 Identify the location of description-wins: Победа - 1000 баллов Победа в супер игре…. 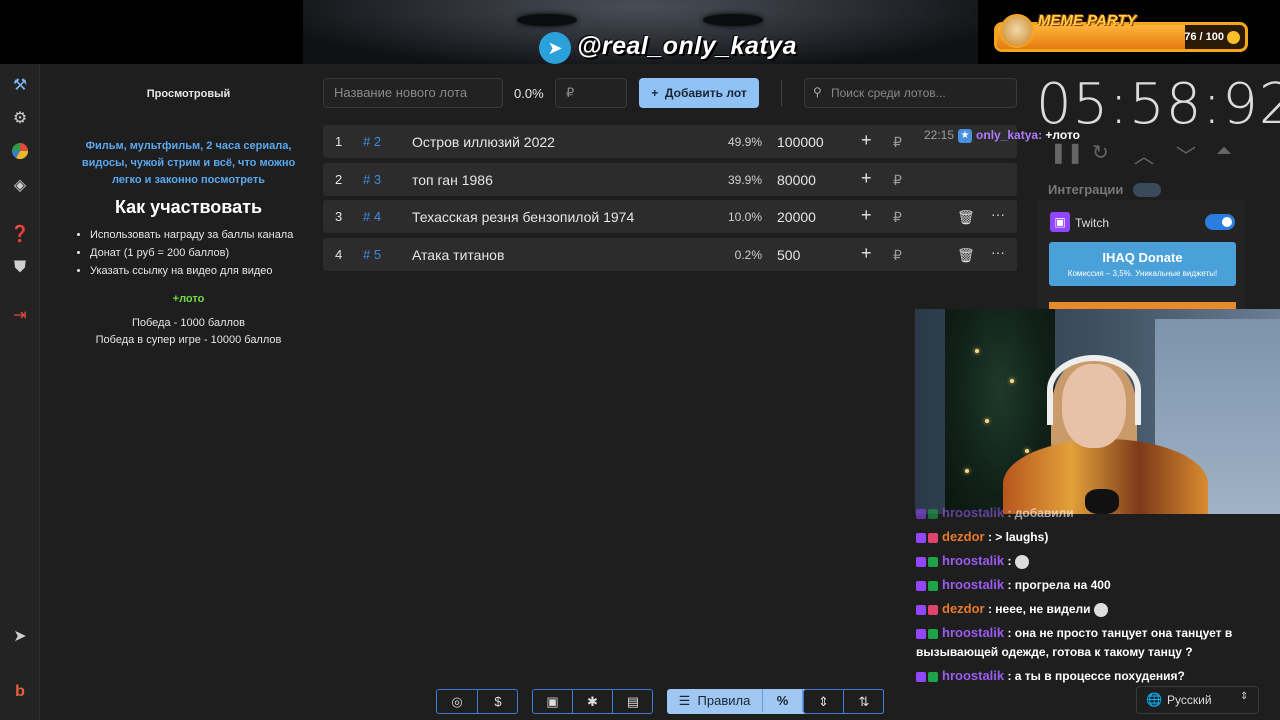
(188, 332).